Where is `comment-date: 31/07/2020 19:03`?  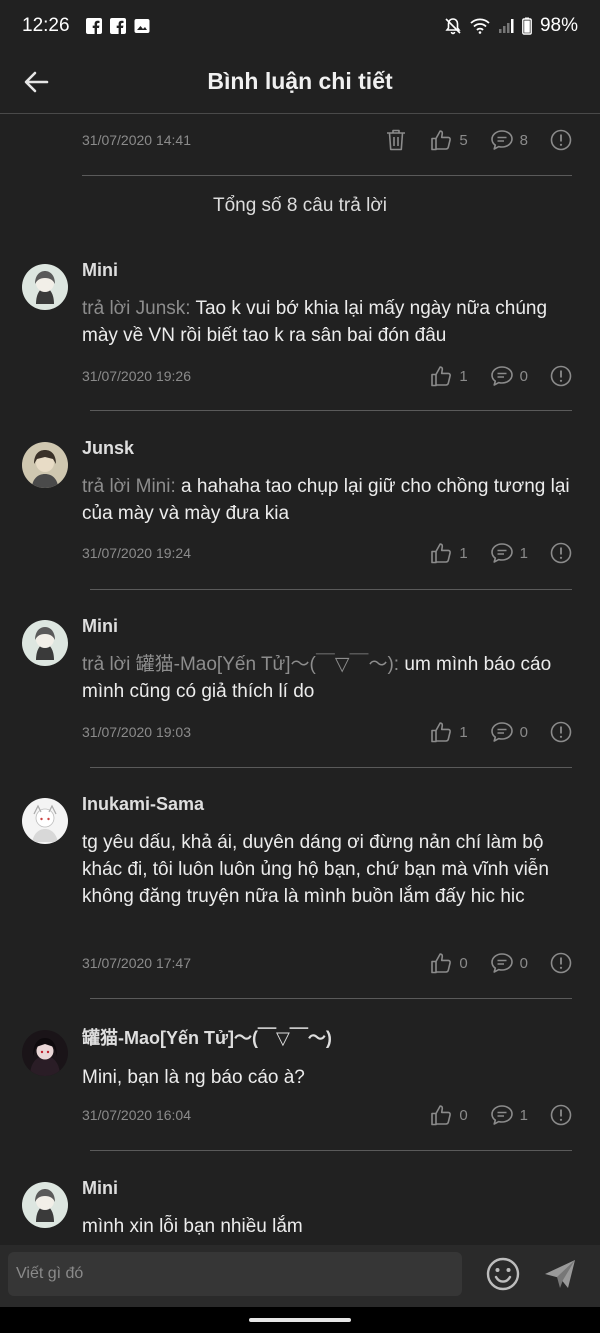
comment-date: 31/07/2020 19:03 is located at coordinates (136, 732).